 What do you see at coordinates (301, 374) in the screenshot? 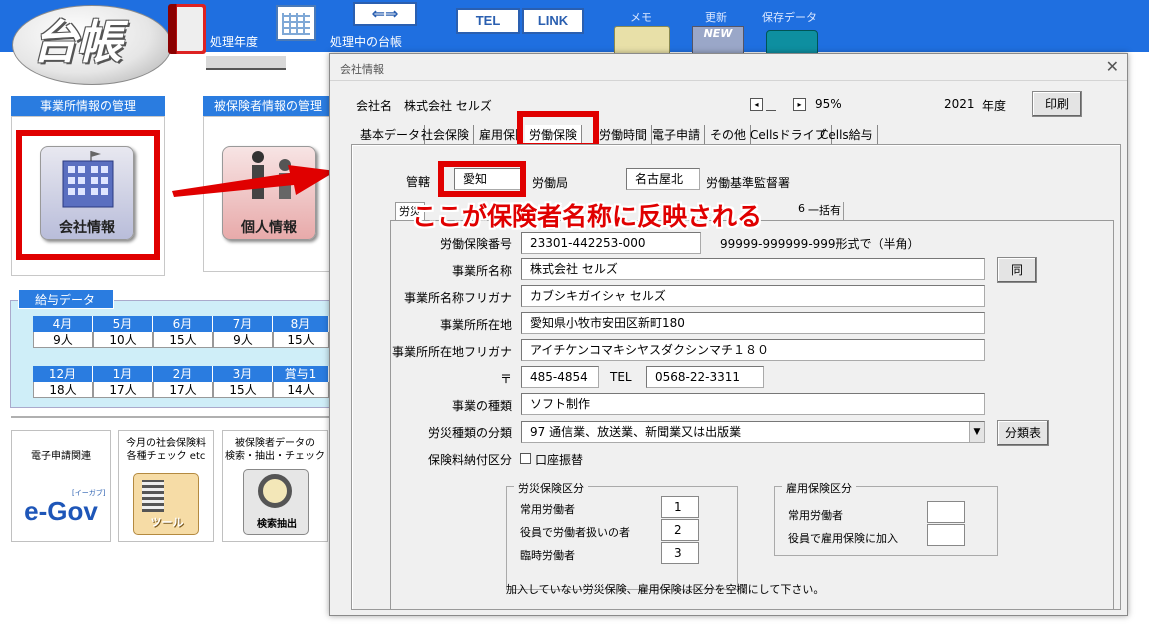
I see `month-cell: 賞与1` at bounding box center [301, 374].